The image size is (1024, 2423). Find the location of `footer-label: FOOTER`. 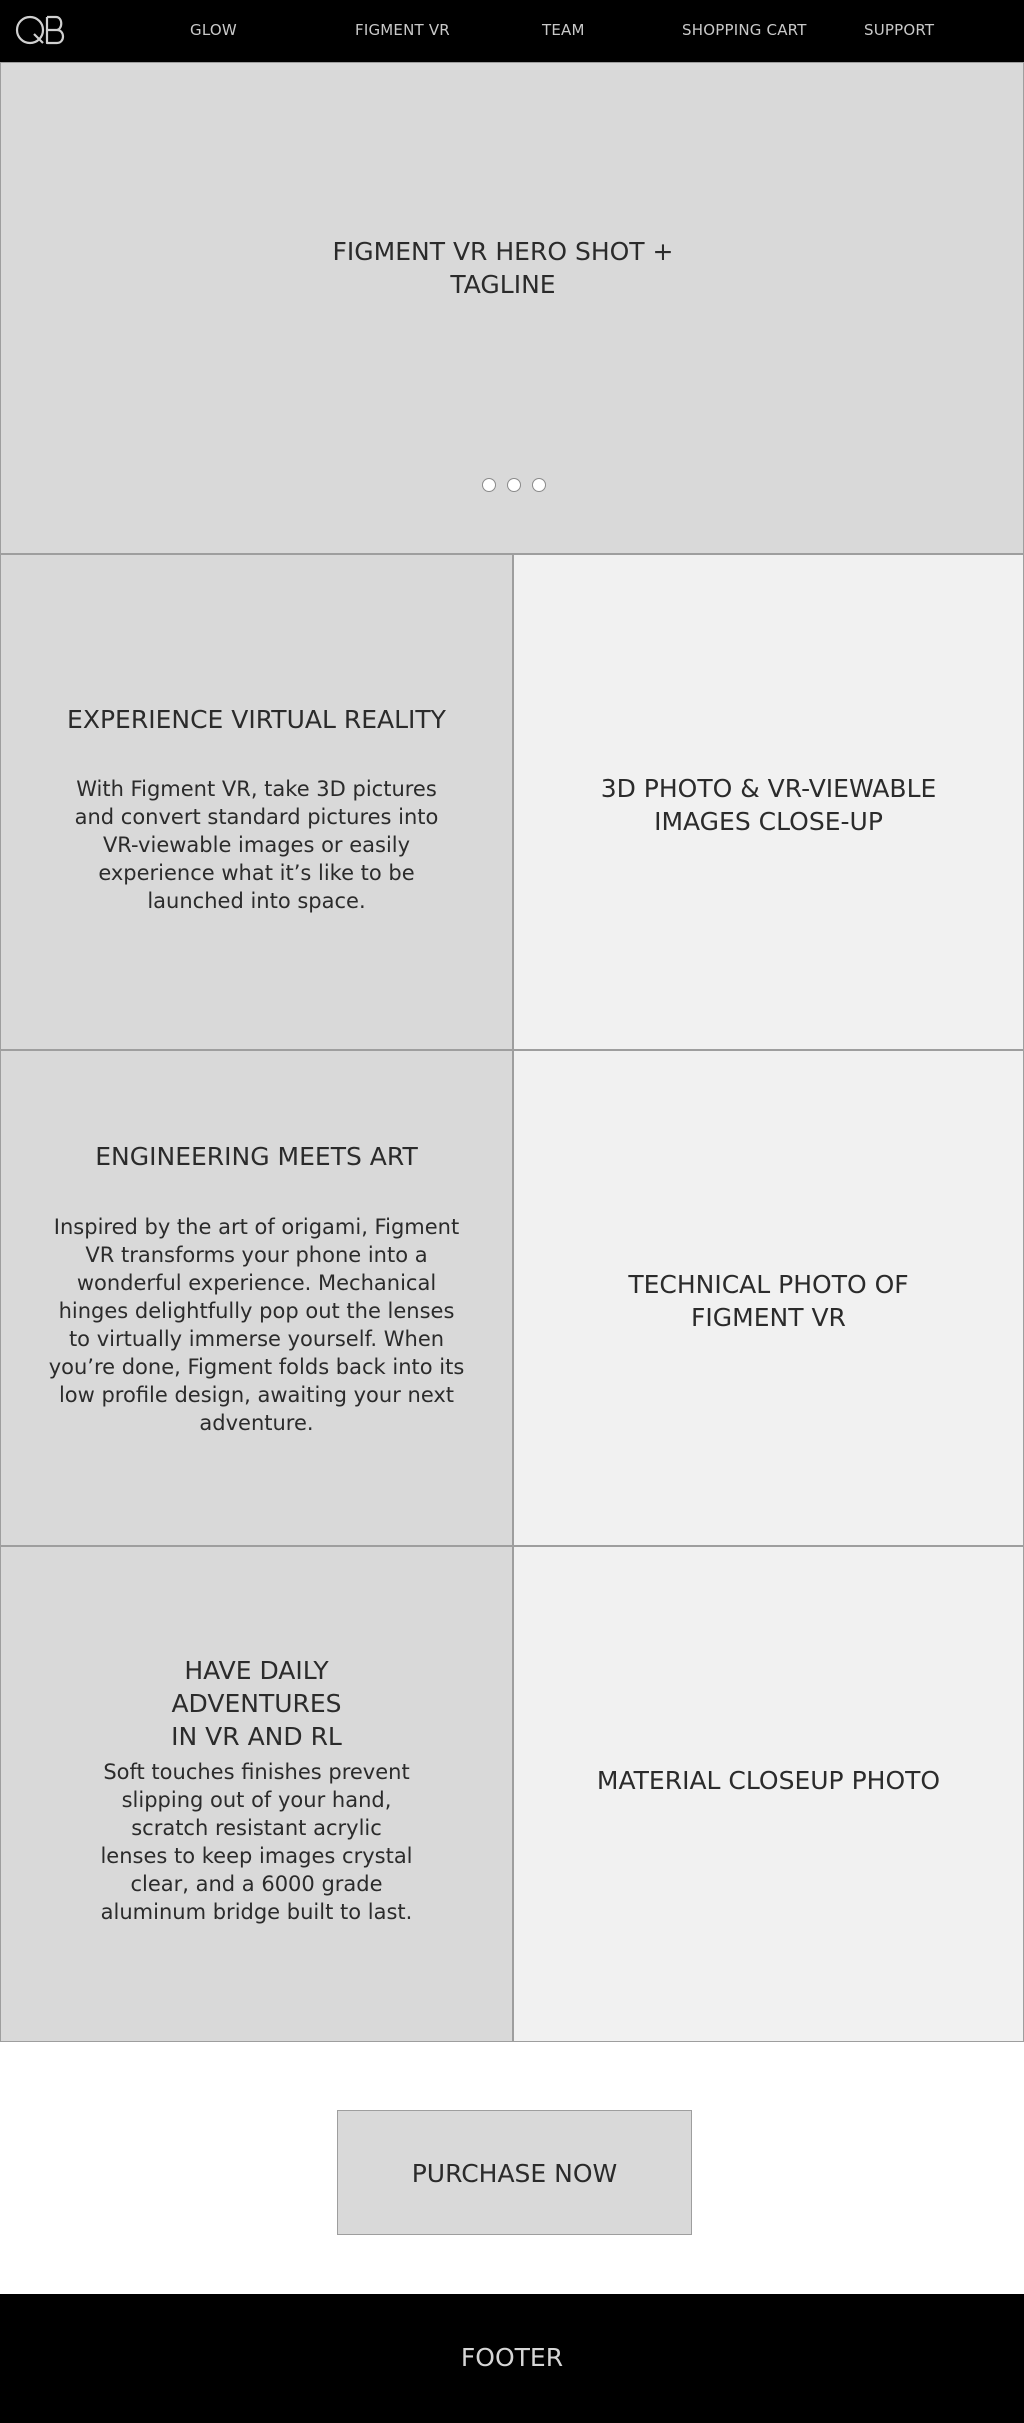

footer-label: FOOTER is located at coordinates (512, 2357).